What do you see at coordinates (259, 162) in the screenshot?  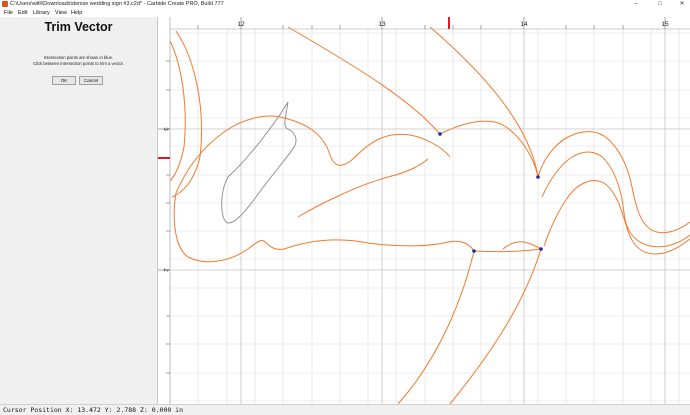 I see `selected-vector-shape` at bounding box center [259, 162].